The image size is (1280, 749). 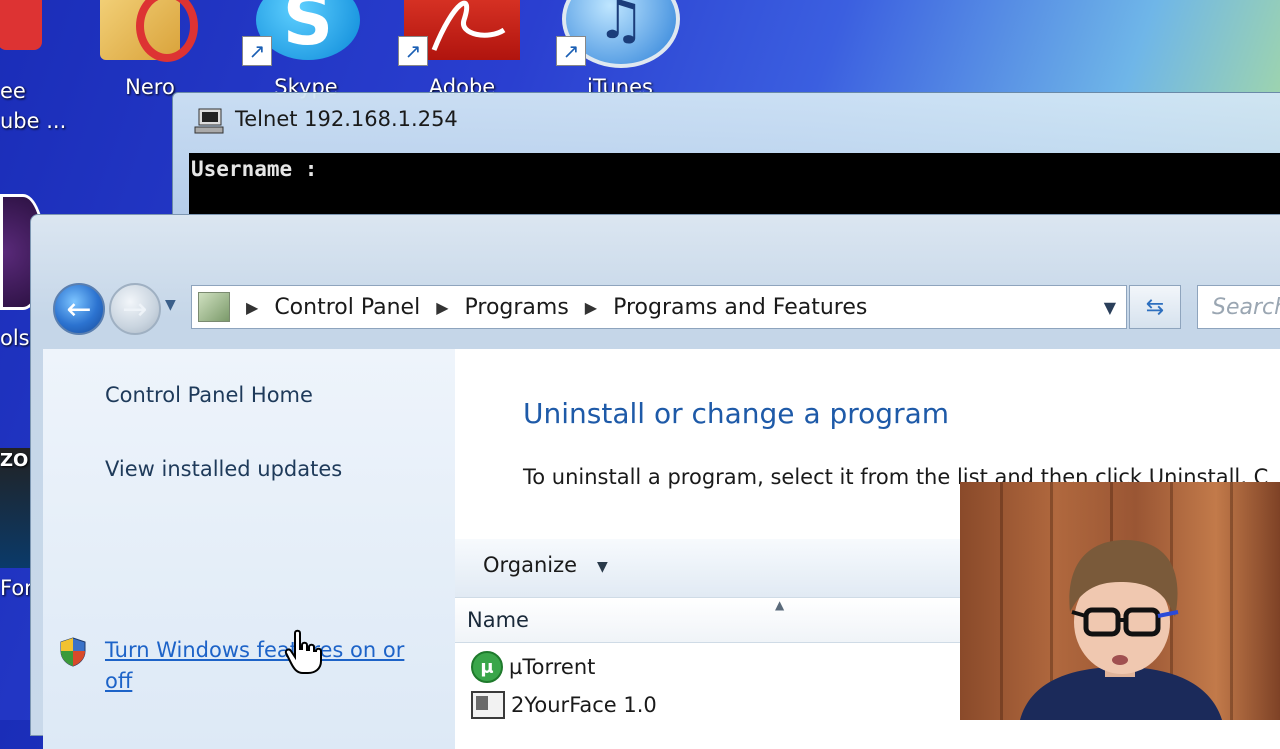 What do you see at coordinates (487, 667) in the screenshot?
I see `utorrent-icon: μ` at bounding box center [487, 667].